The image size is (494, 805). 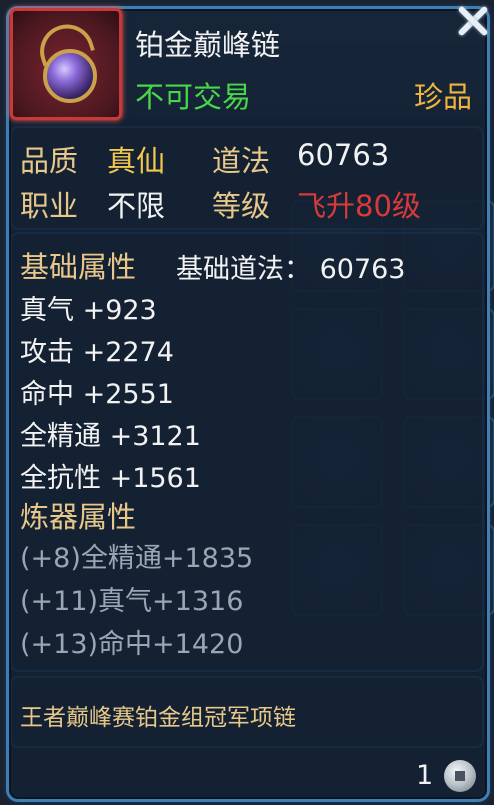 What do you see at coordinates (132, 644) in the screenshot?
I see `refine-stat-line: (+13)命中+1420` at bounding box center [132, 644].